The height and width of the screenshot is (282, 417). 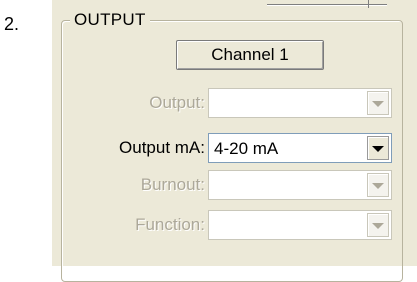 I want to click on output-ma-select: 4-20 mA, so click(x=300, y=148).